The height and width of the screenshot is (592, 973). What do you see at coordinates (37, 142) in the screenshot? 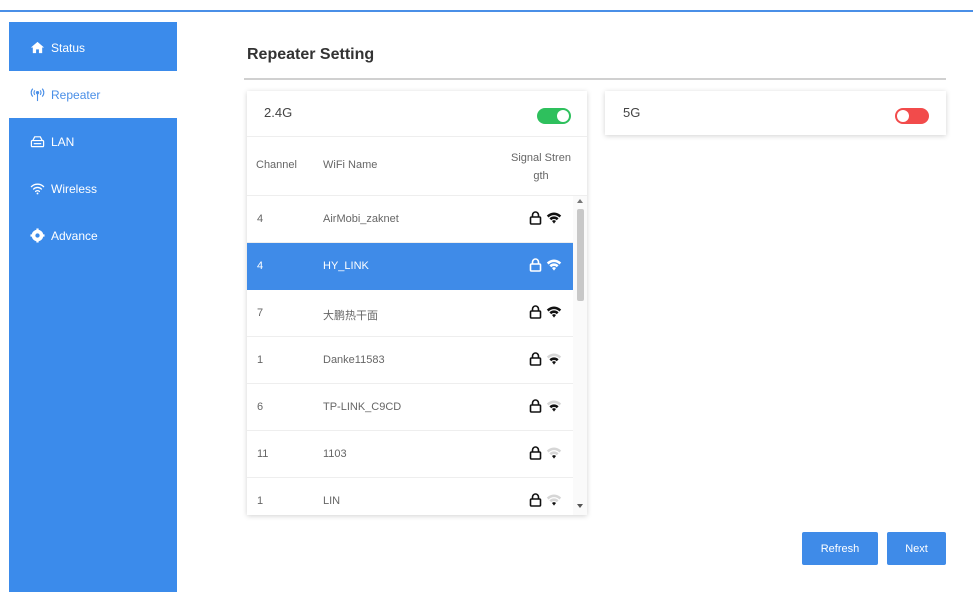
I see `router-icon` at bounding box center [37, 142].